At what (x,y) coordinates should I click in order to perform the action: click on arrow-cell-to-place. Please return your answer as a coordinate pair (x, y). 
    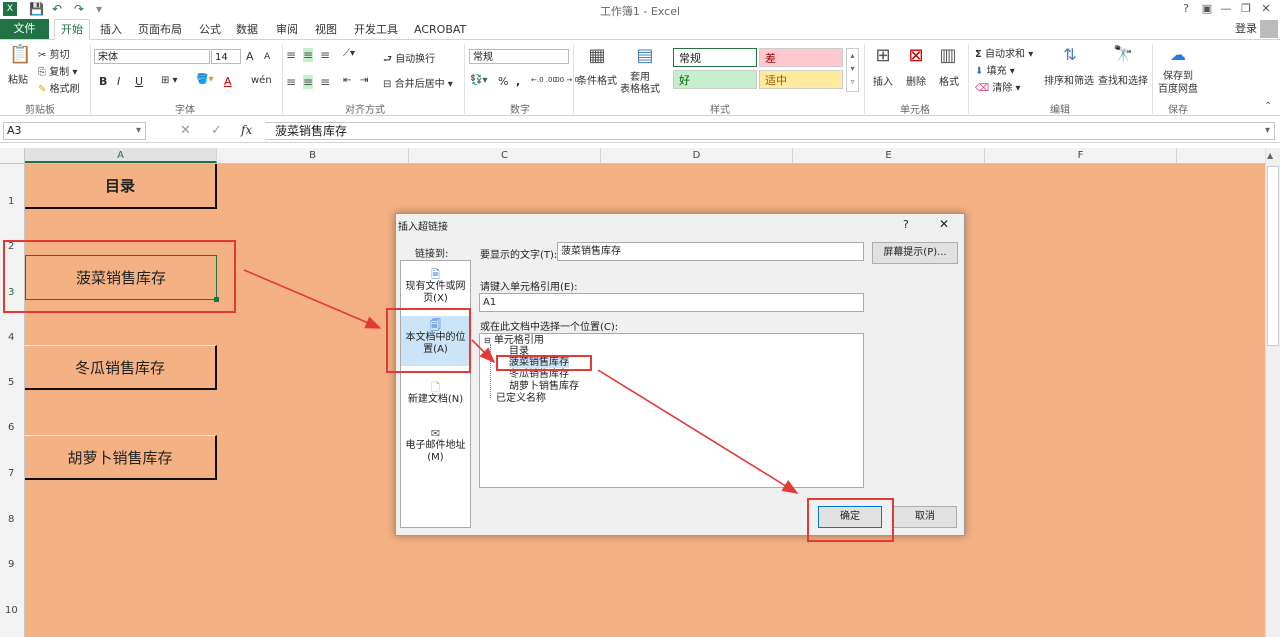
    Looking at the image, I should click on (312, 299).